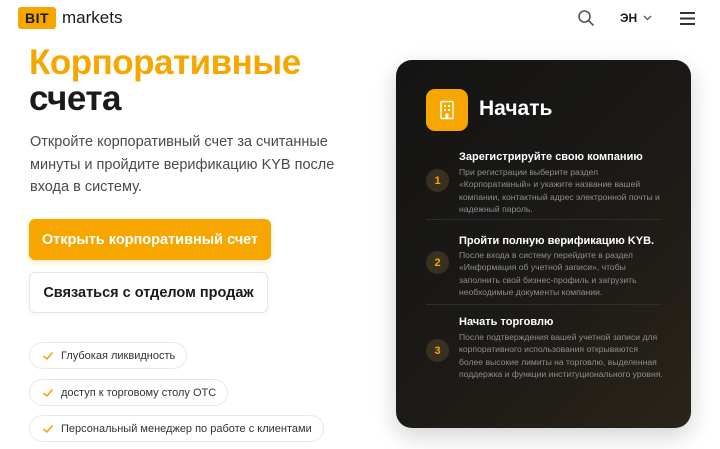 Image resolution: width=720 pixels, height=449 pixels. I want to click on top-nav: BIT markets ЭН, so click(360, 18).